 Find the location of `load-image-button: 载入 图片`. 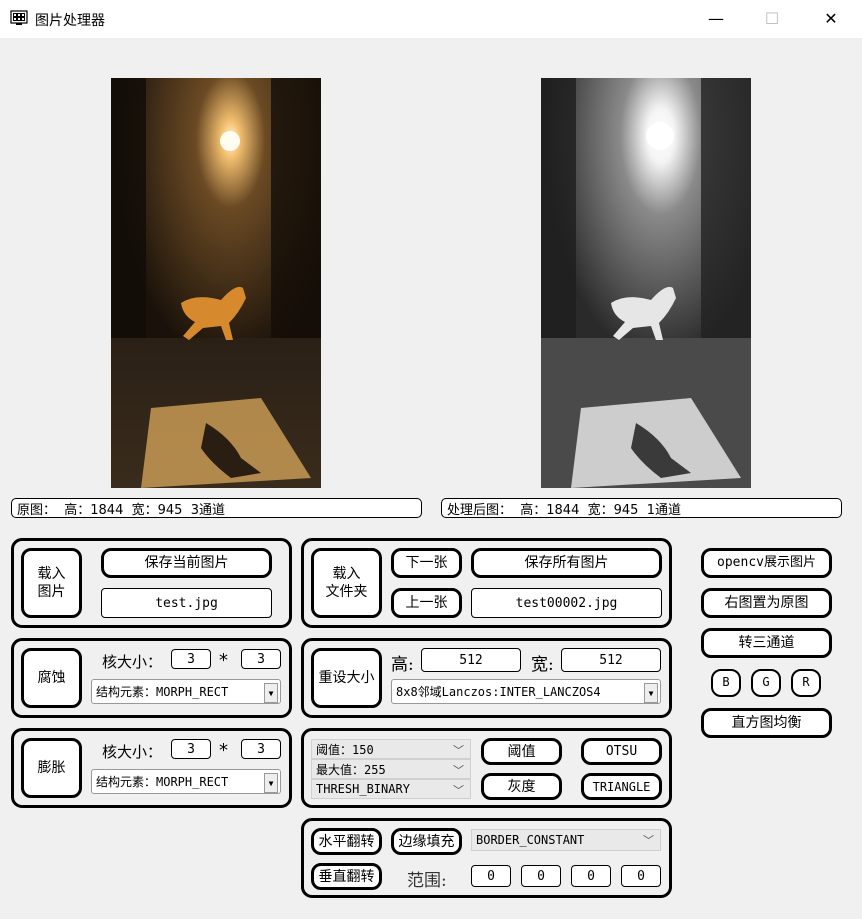

load-image-button: 载入 图片 is located at coordinates (51, 583).